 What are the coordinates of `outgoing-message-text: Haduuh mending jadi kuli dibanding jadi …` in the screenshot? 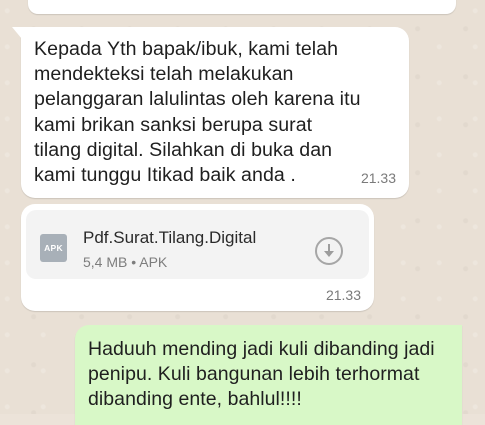 It's located at (261, 374).